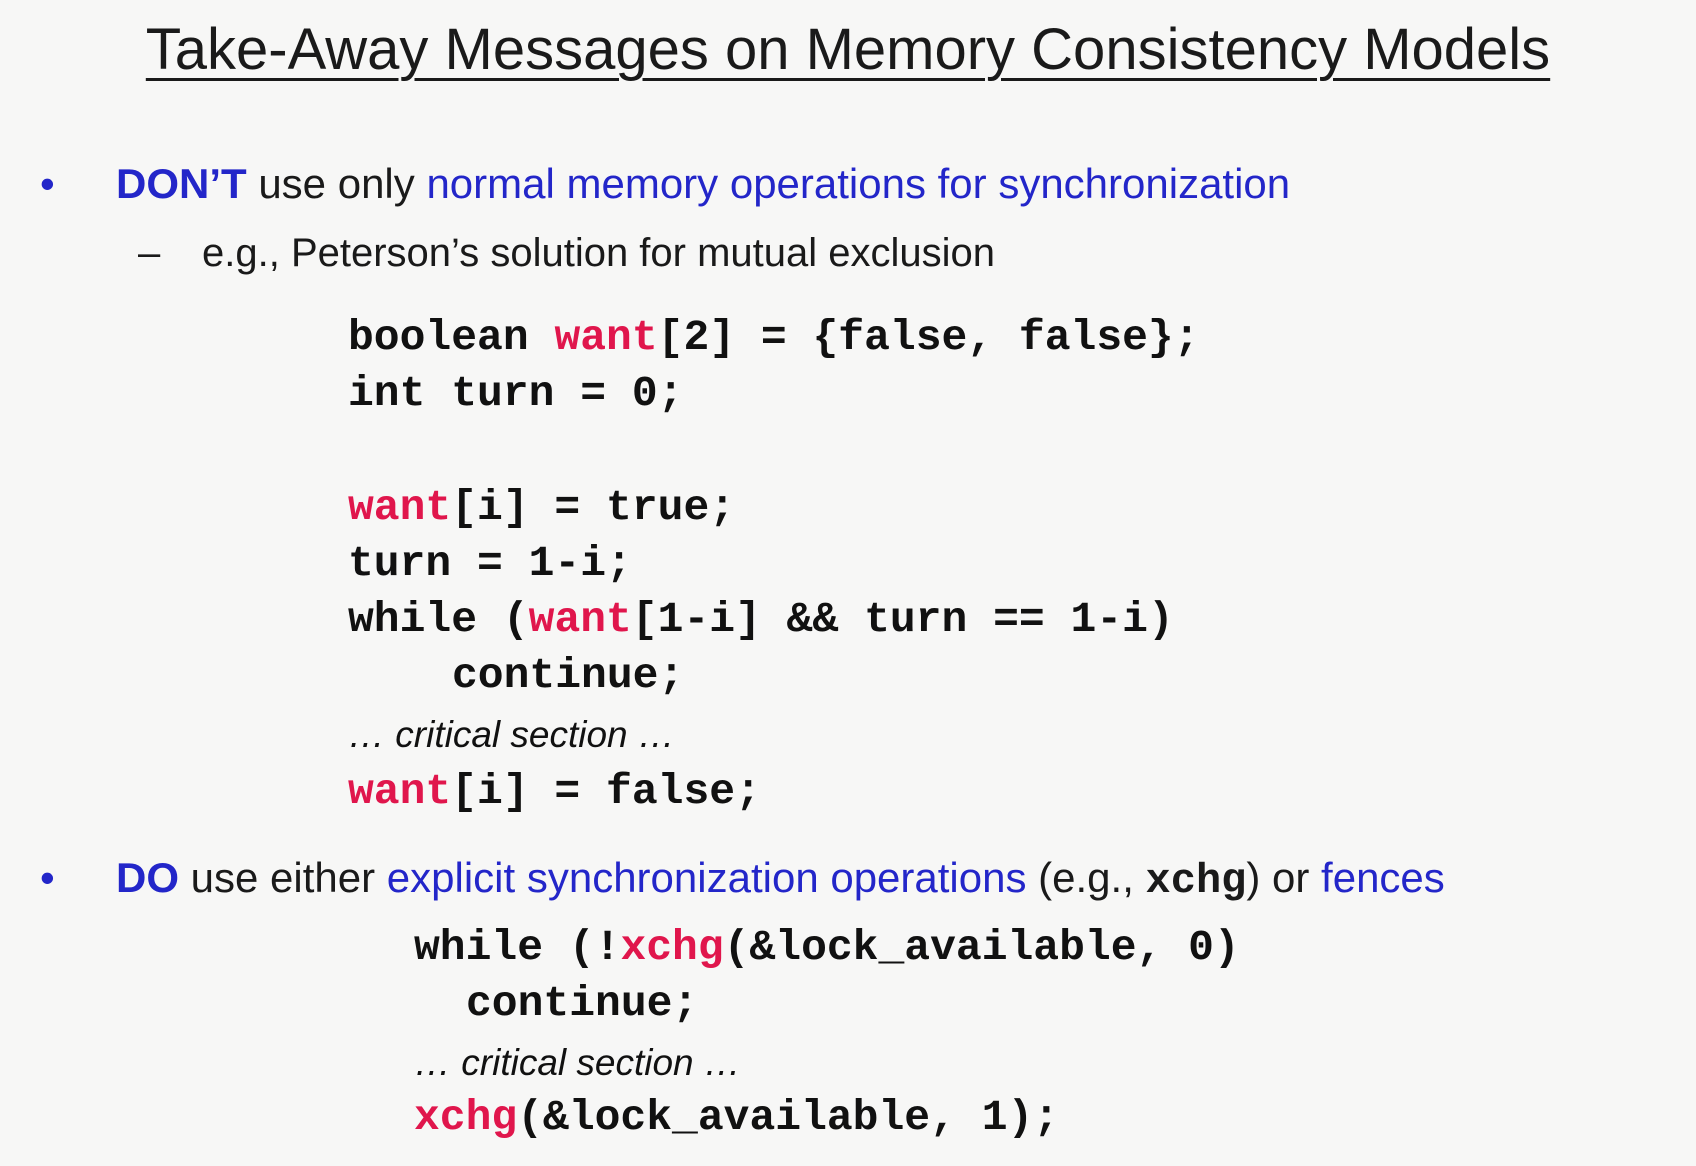 The image size is (1696, 1166). Describe the element at coordinates (902, 619) in the screenshot. I see `code1-line-5-b: [1-i] && turn == 1-i)` at that location.